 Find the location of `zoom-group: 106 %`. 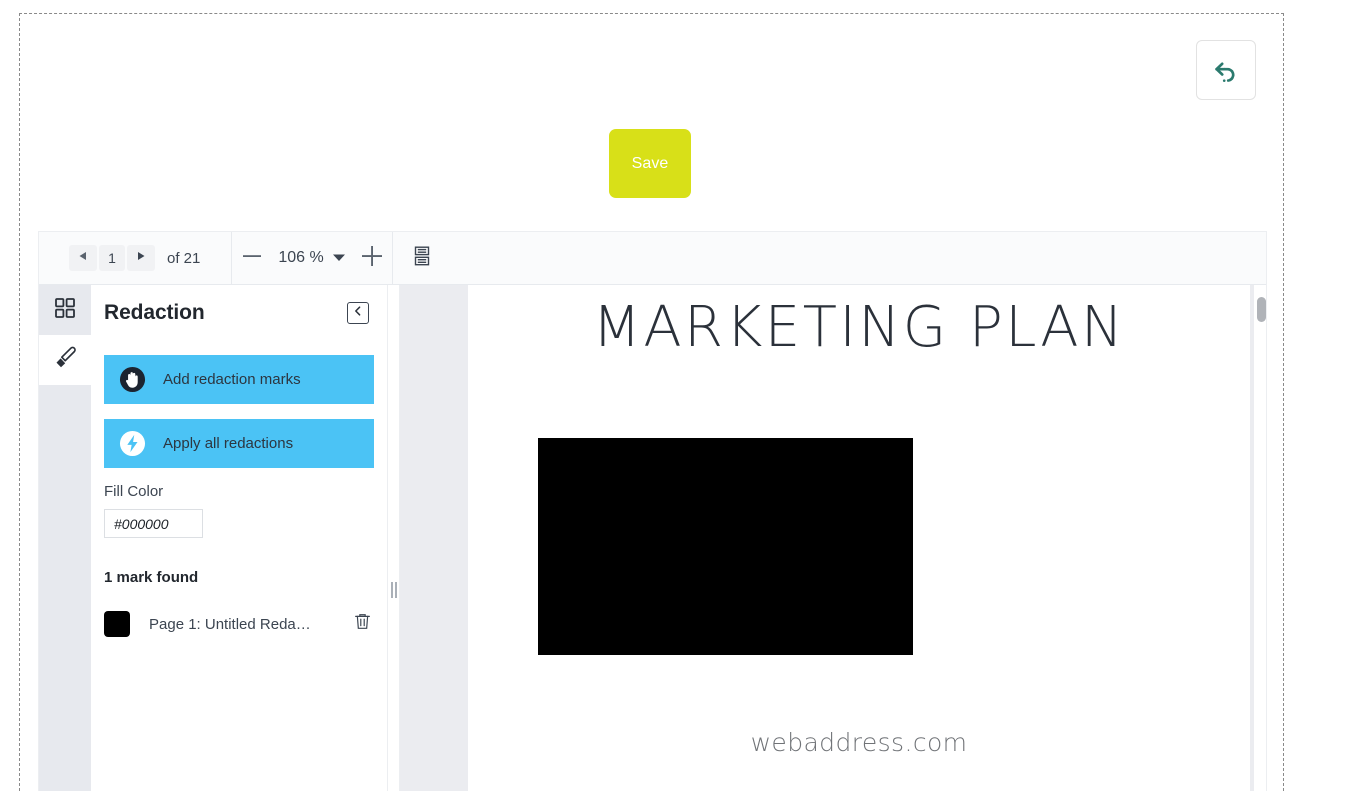

zoom-group: 106 % is located at coordinates (311, 258).